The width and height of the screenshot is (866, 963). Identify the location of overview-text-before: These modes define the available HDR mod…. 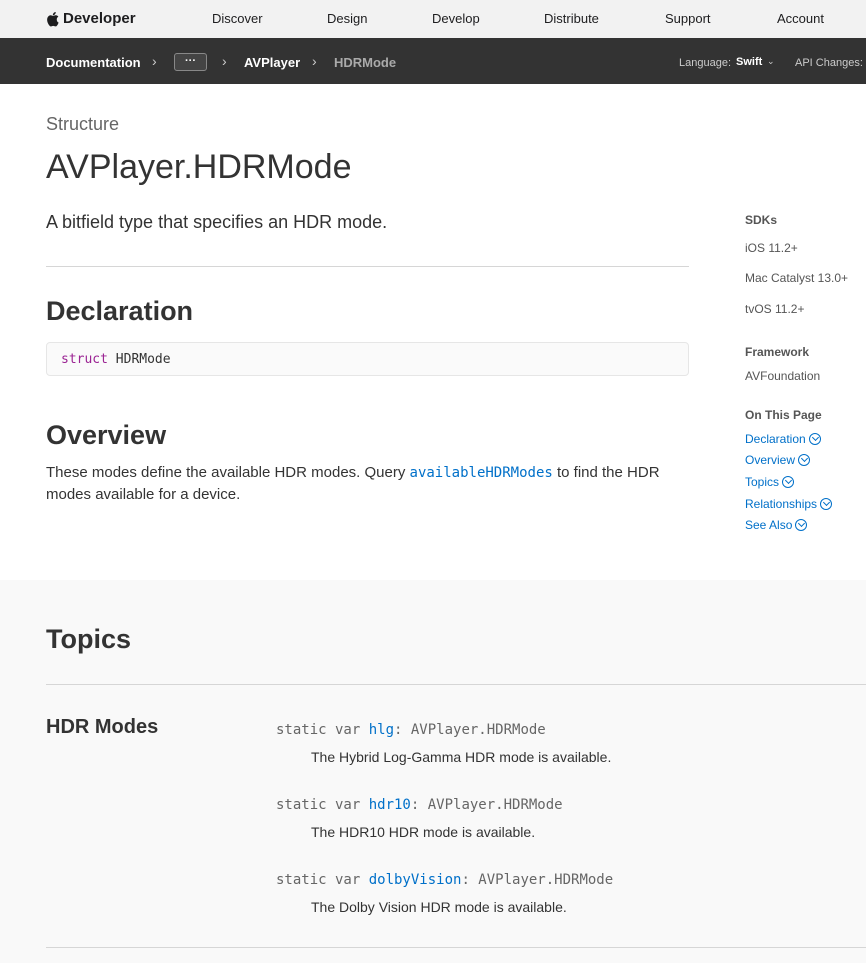
(228, 472).